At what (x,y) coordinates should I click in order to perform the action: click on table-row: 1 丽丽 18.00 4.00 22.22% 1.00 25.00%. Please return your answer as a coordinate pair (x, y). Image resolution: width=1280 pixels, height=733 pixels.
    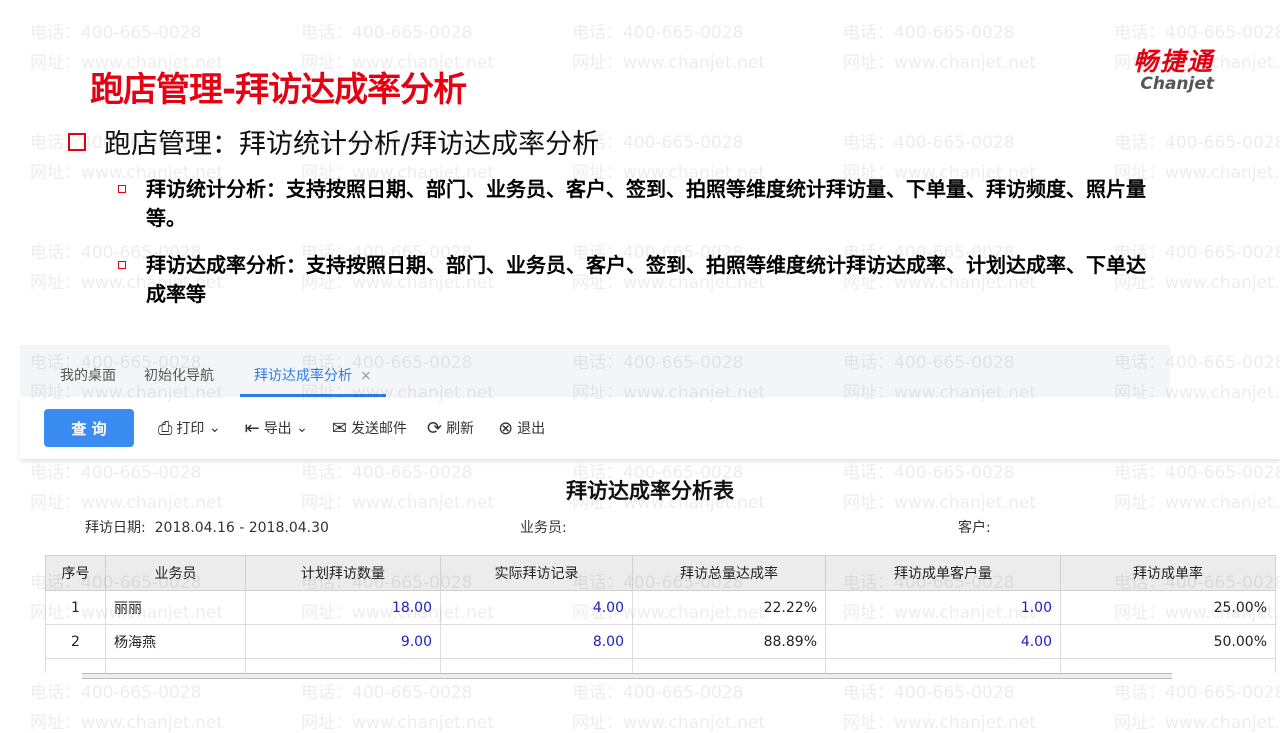
    Looking at the image, I should click on (660, 607).